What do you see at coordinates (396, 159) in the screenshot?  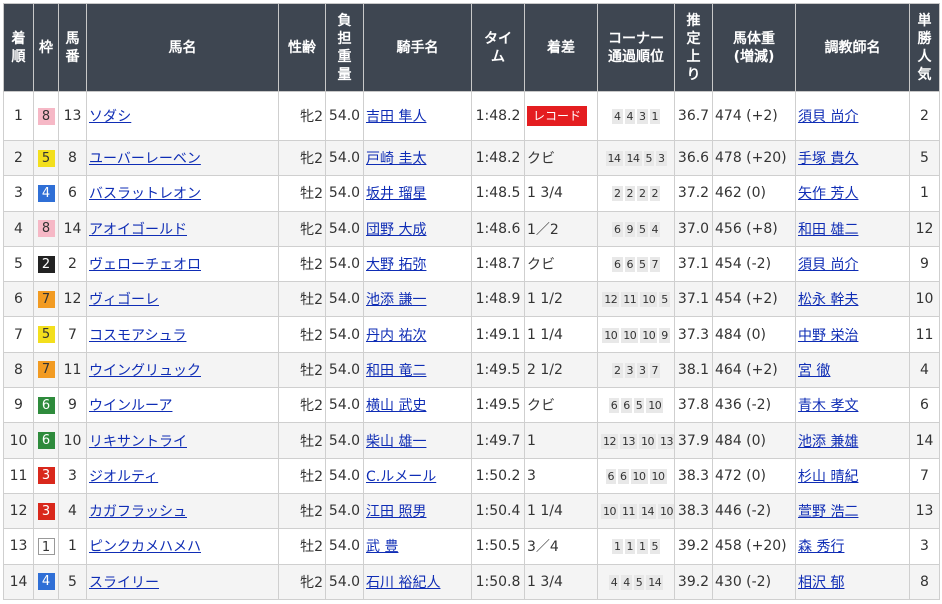 I see `jockey-link: 戸崎 圭太` at bounding box center [396, 159].